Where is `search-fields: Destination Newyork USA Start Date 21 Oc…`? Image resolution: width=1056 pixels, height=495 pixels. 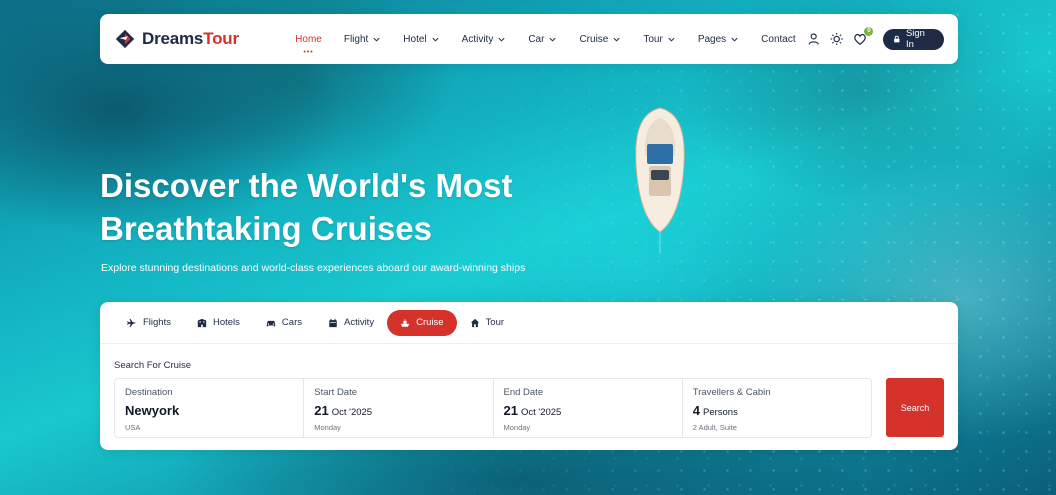 search-fields: Destination Newyork USA Start Date 21 Oc… is located at coordinates (493, 408).